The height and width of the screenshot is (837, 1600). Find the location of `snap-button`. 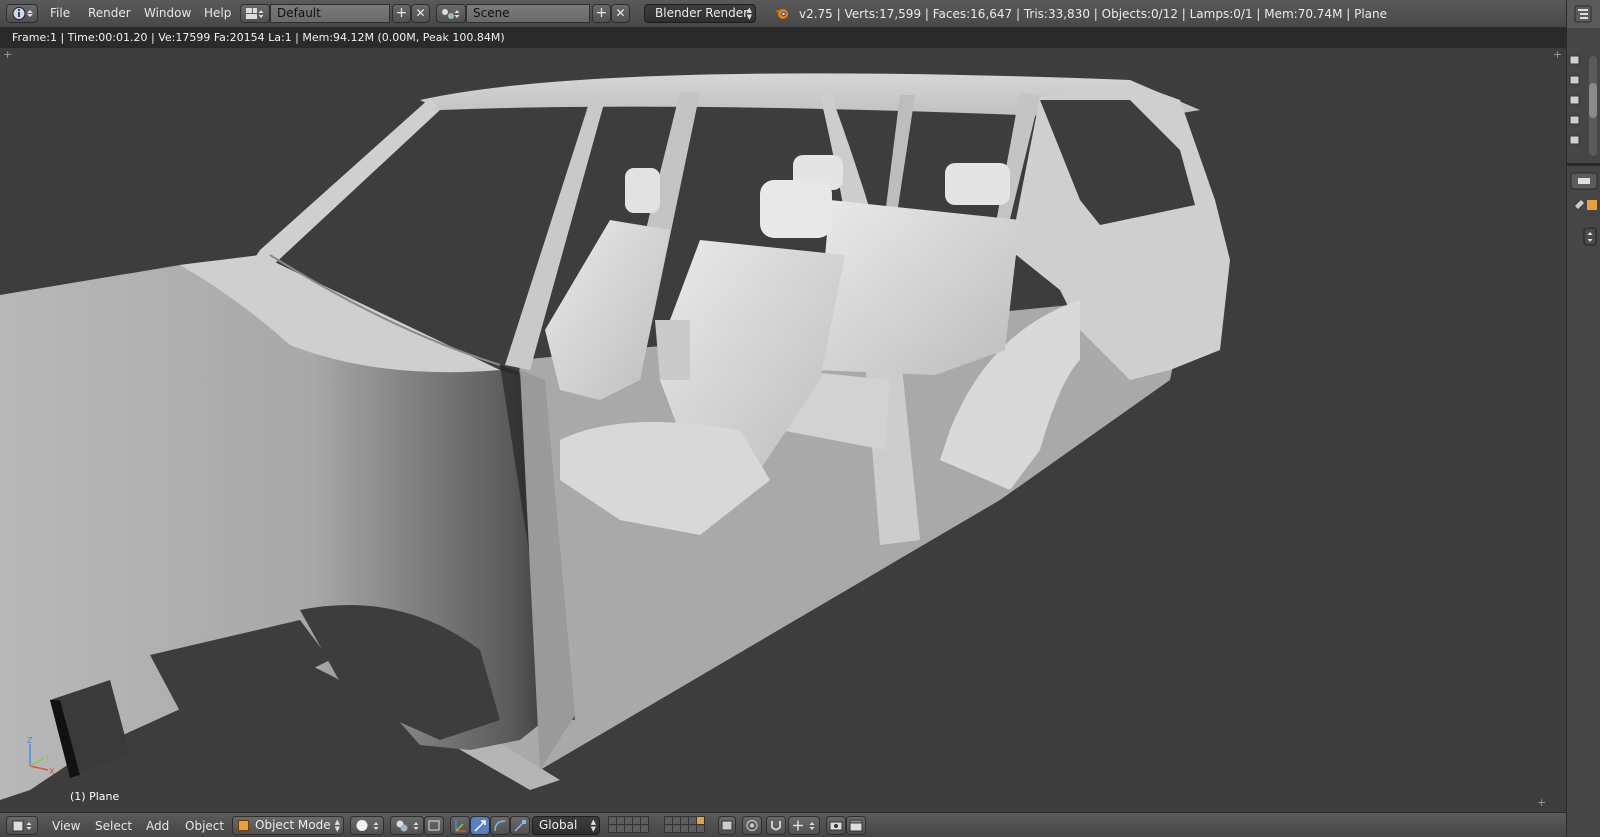

snap-button is located at coordinates (776, 825).